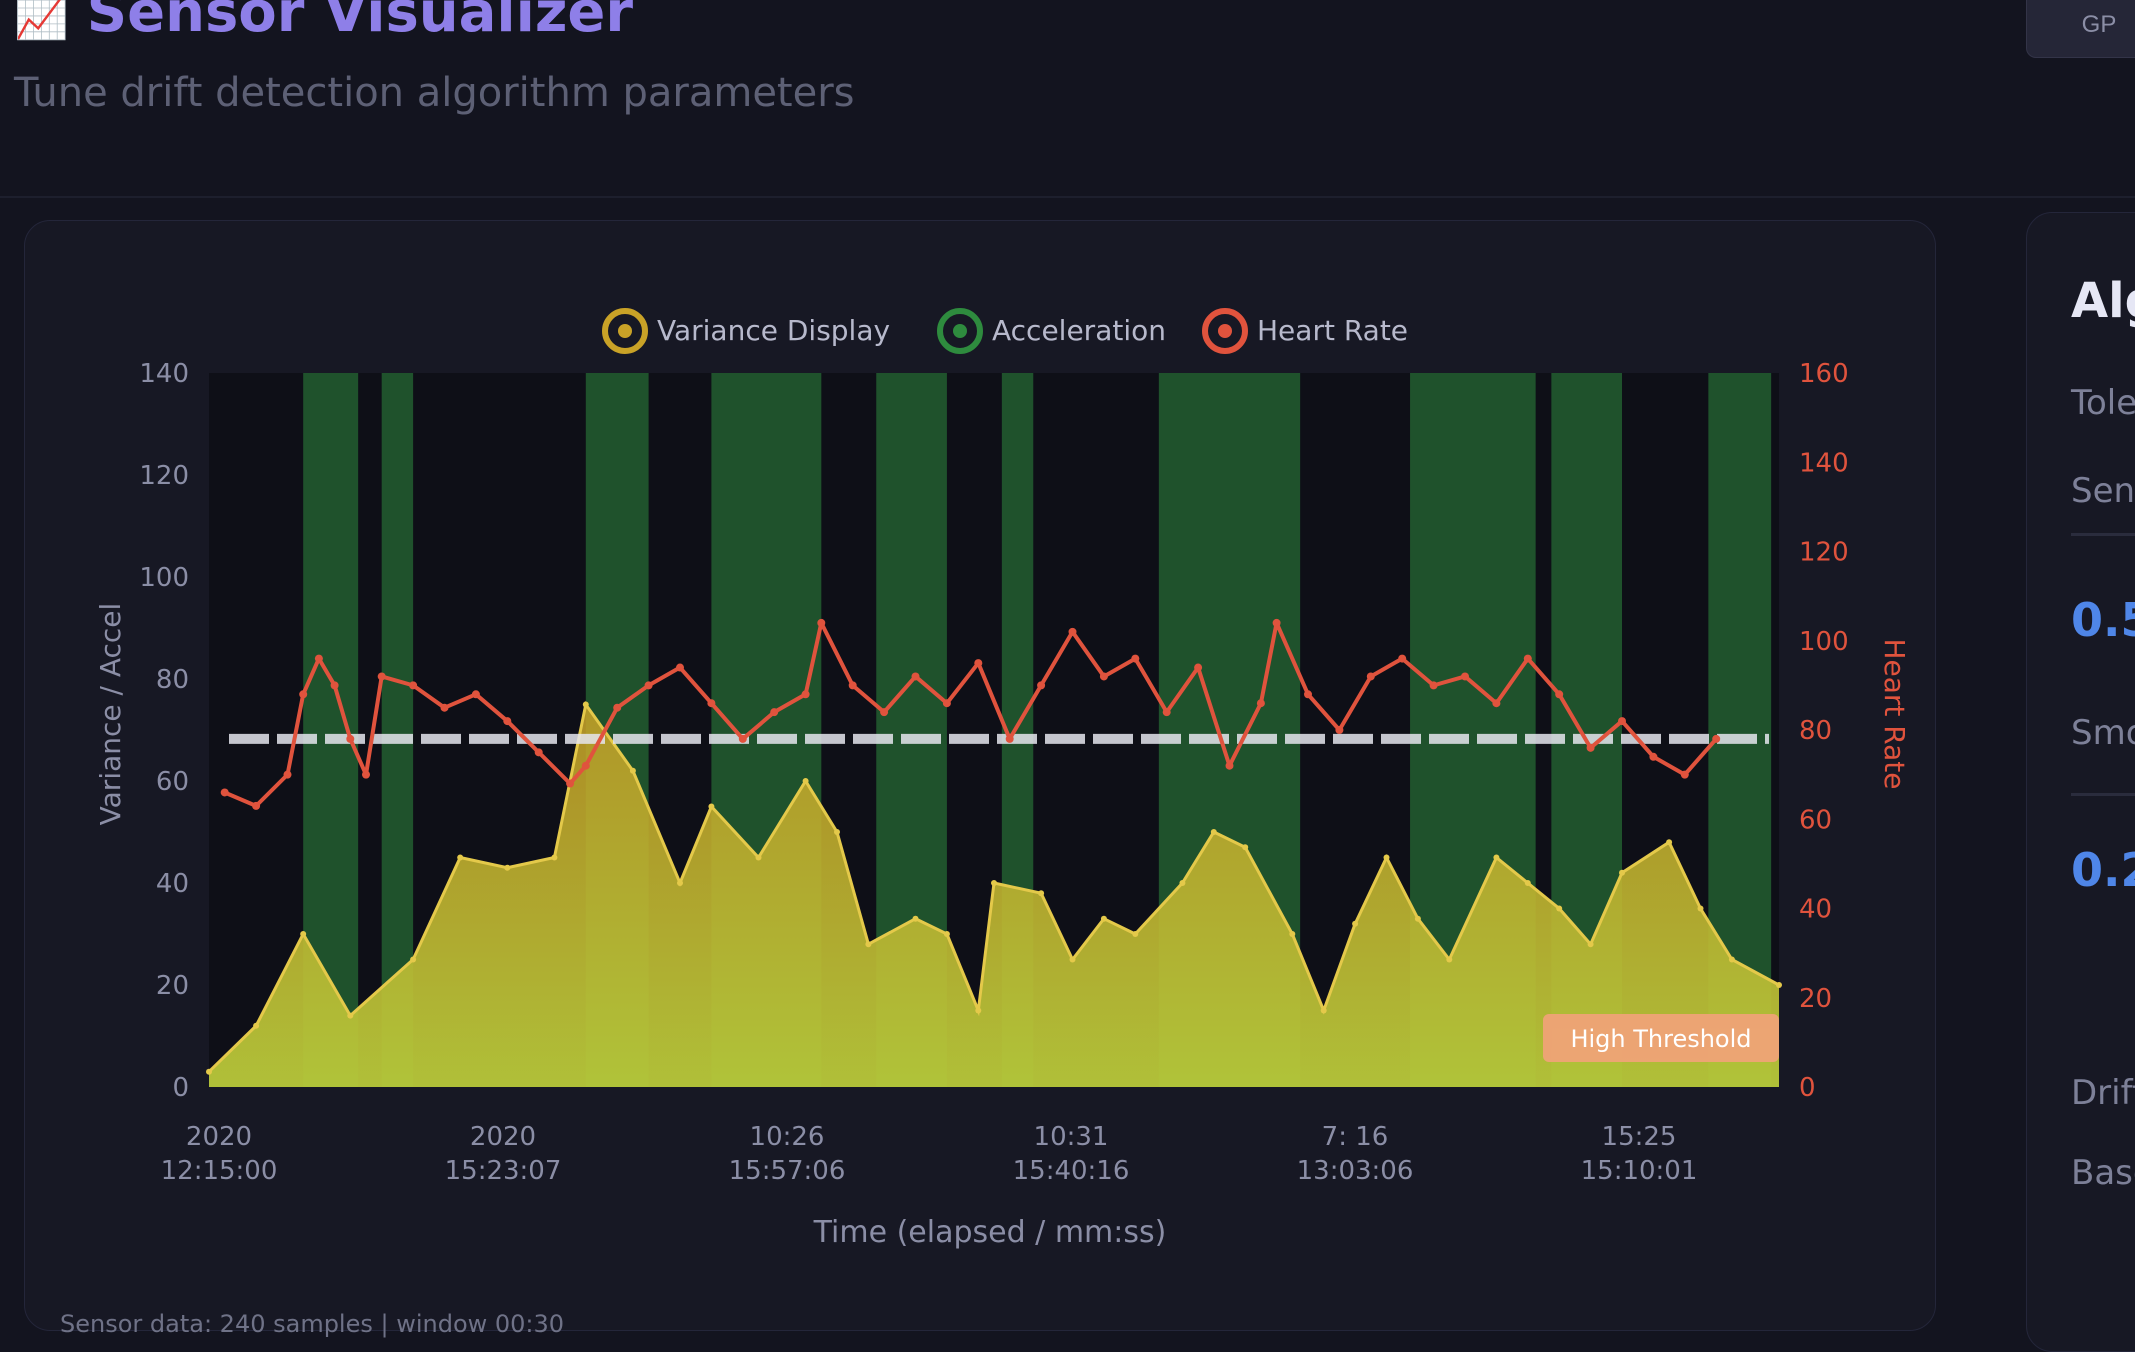  Describe the element at coordinates (219, 1171) in the screenshot. I see `x-tick-label: 12:15:00` at that location.